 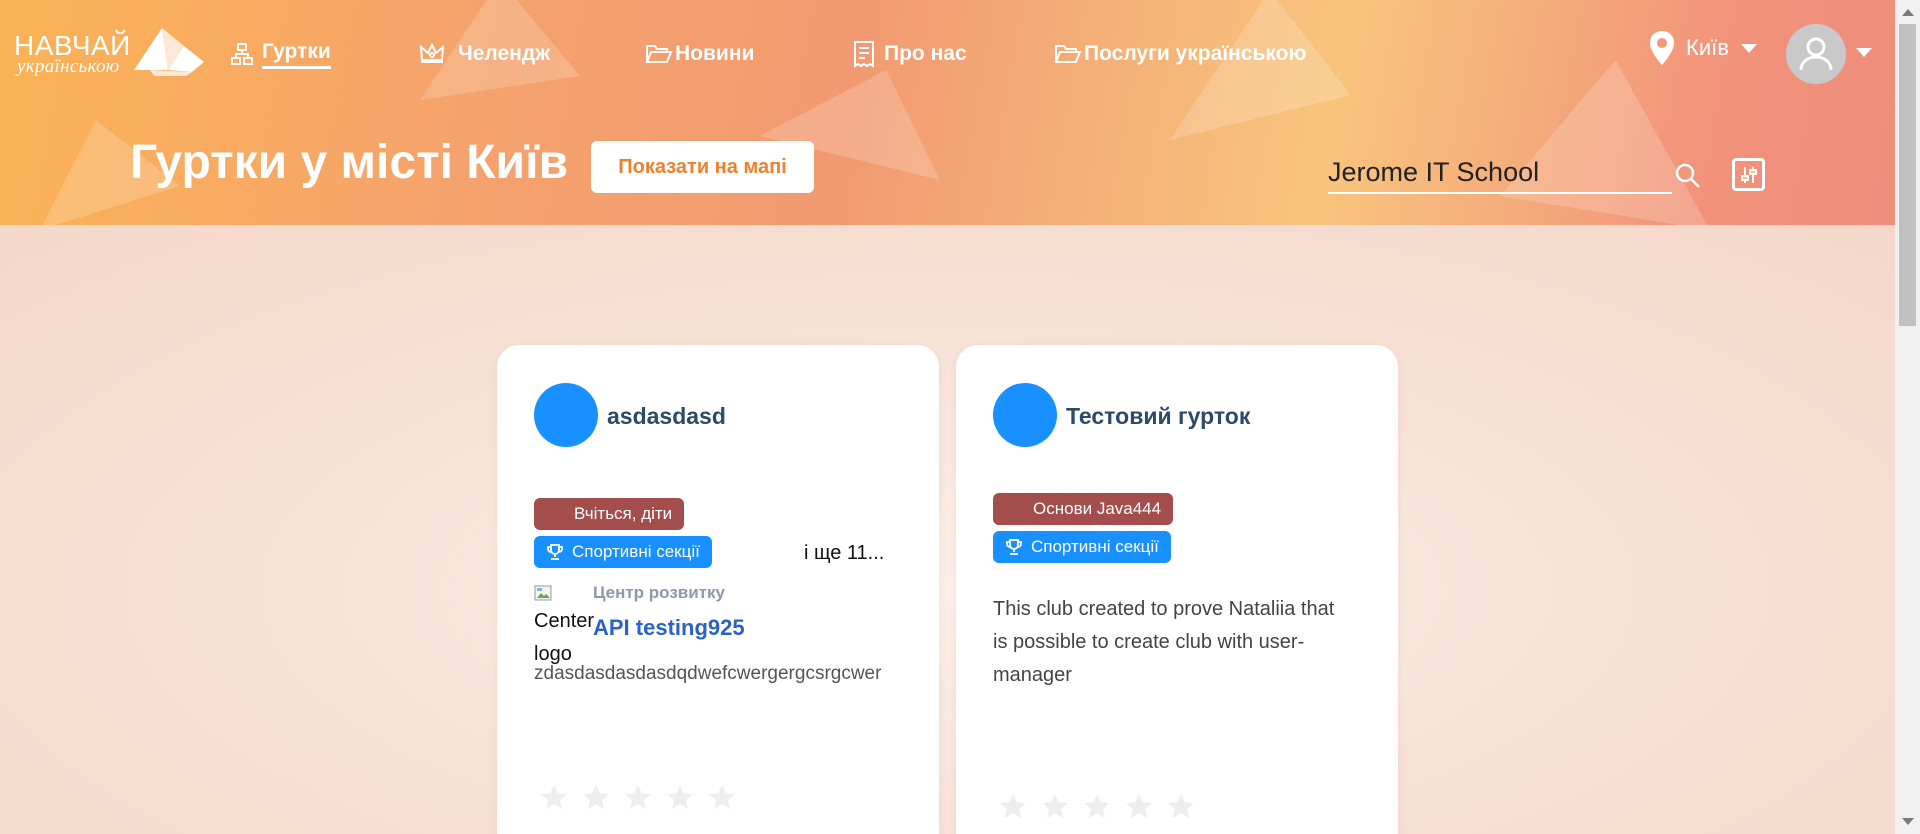 I want to click on location-pin-icon, so click(x=1662, y=48).